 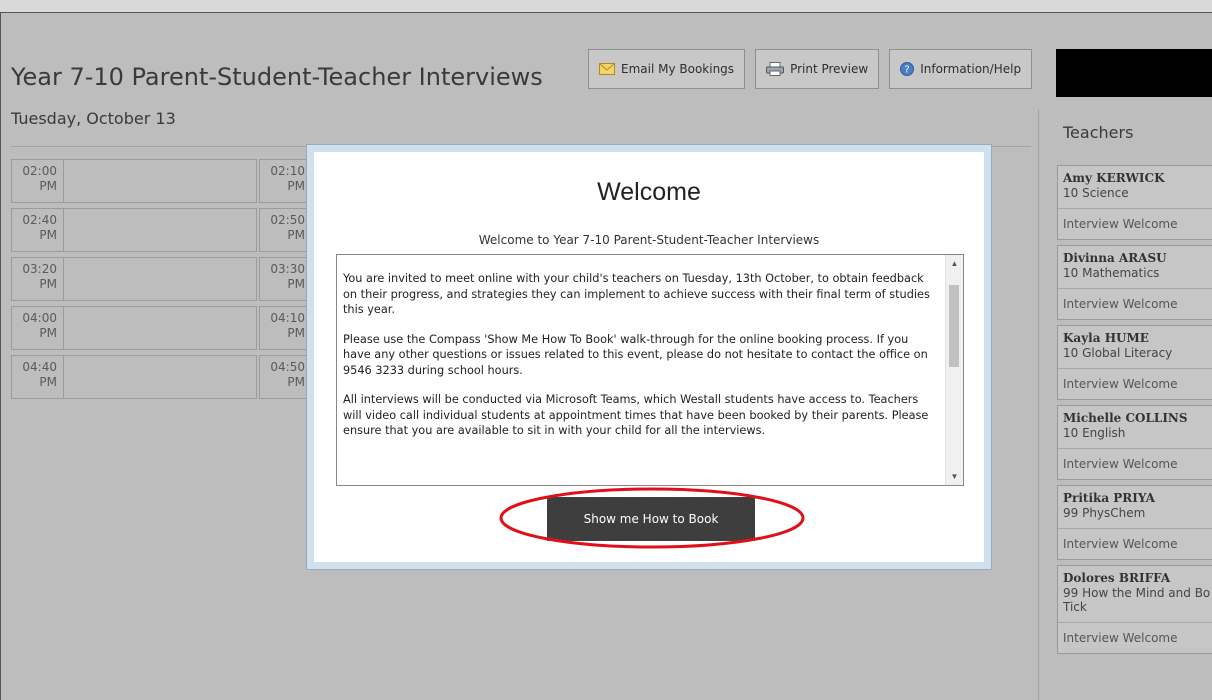 I want to click on time-slot: 02:00 PM, so click(x=134, y=181).